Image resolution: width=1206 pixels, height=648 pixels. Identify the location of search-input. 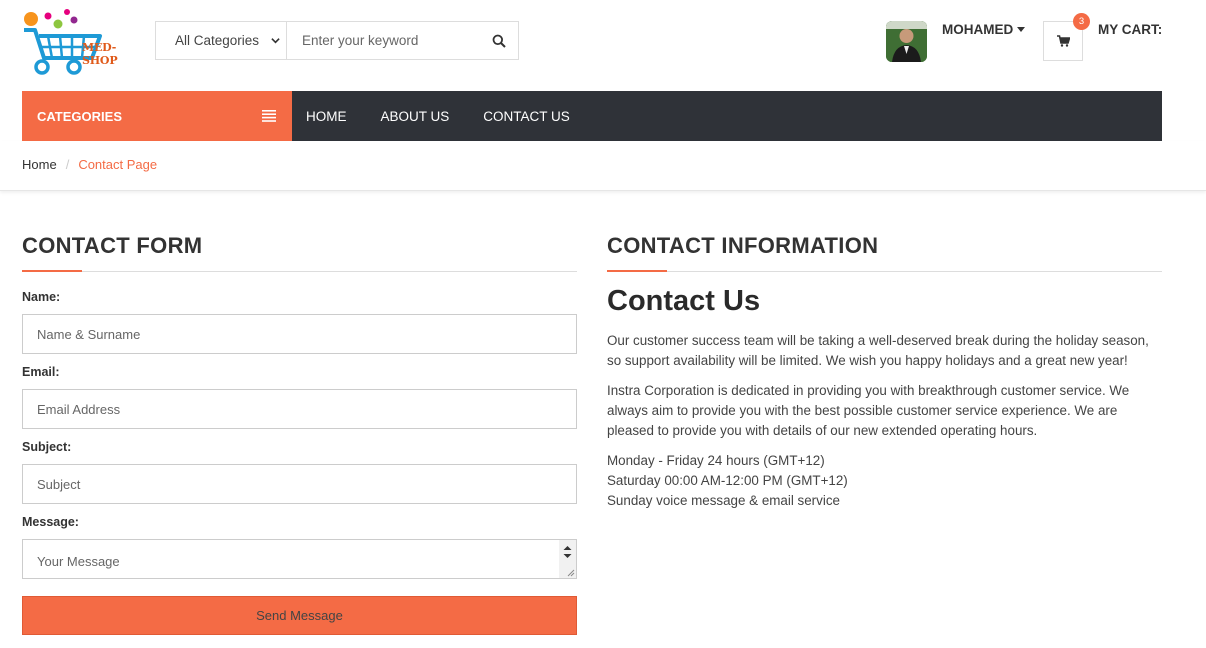
(383, 40).